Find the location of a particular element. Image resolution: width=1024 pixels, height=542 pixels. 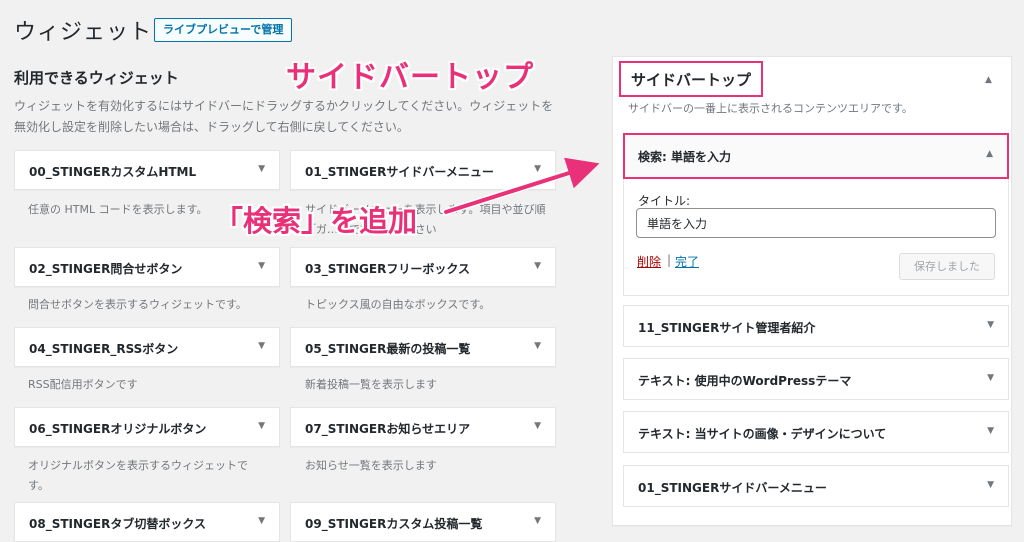

available-widget: 06_STINGERオリジナルボタン ▼ is located at coordinates (147, 427).